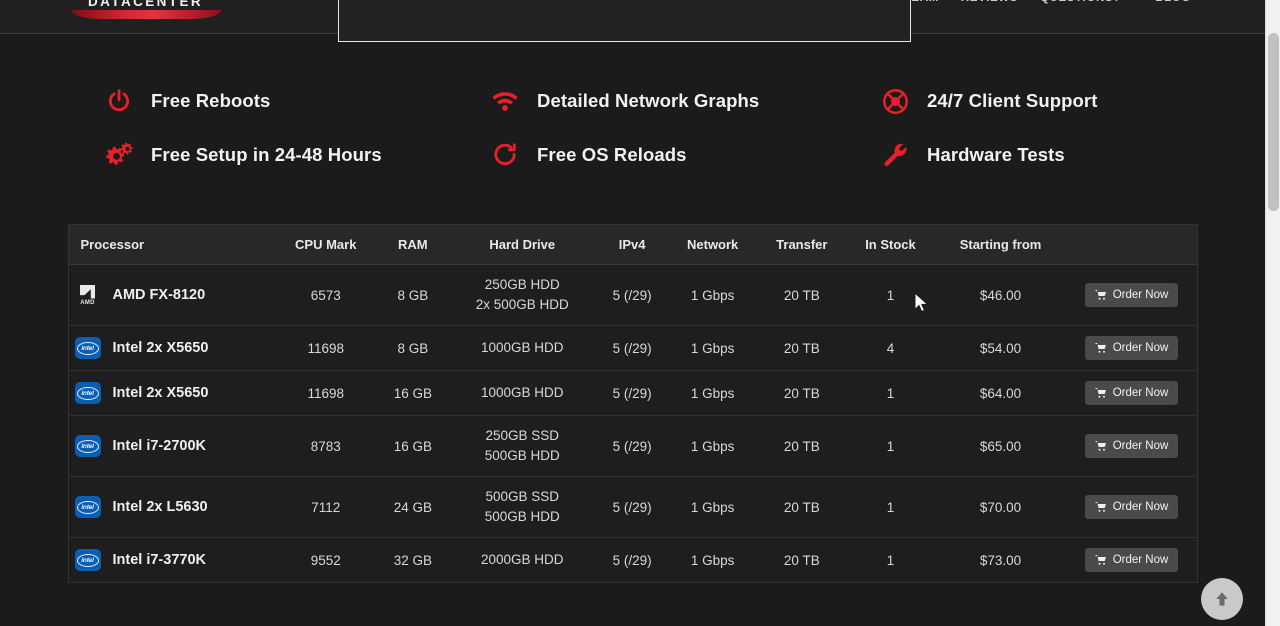  I want to click on life-ring-icon, so click(895, 101).